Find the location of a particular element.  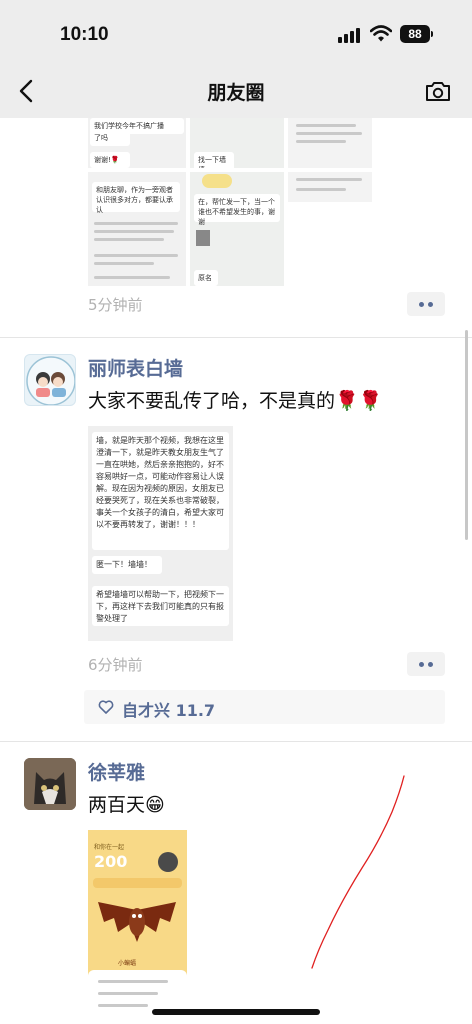

post-image: 找一下墙墙 is located at coordinates (237, 143).